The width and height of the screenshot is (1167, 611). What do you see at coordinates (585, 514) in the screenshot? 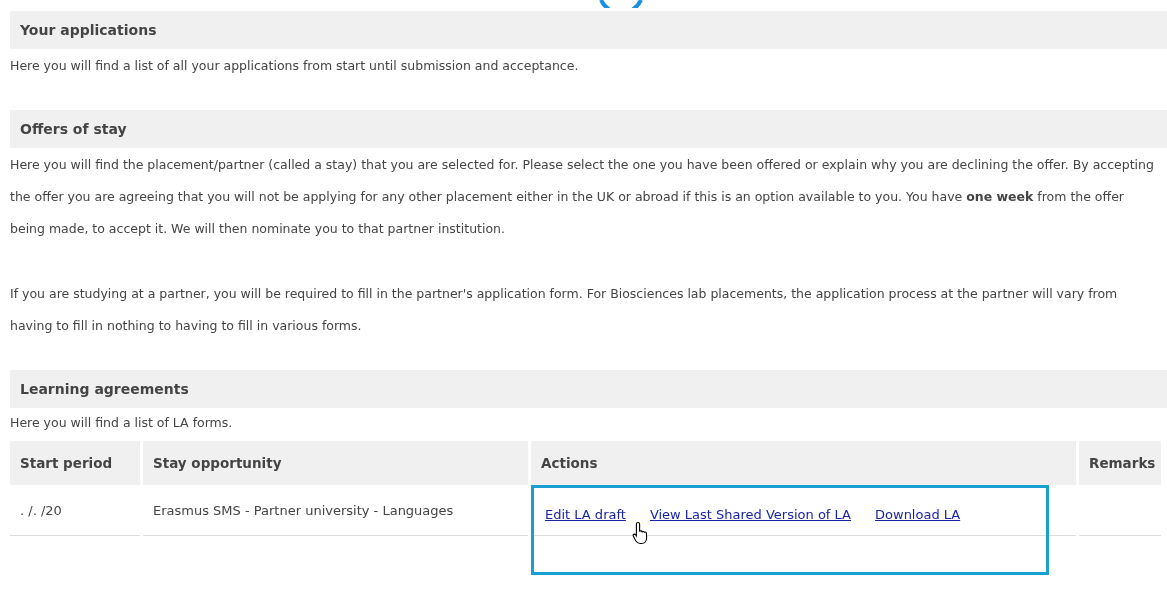
I see `action-link: Edit LA draft` at bounding box center [585, 514].